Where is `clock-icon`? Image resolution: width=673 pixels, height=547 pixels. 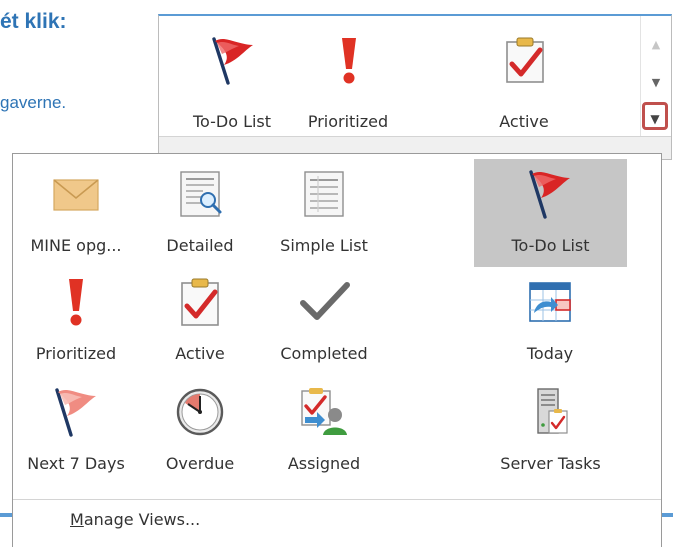
clock-icon is located at coordinates (200, 412).